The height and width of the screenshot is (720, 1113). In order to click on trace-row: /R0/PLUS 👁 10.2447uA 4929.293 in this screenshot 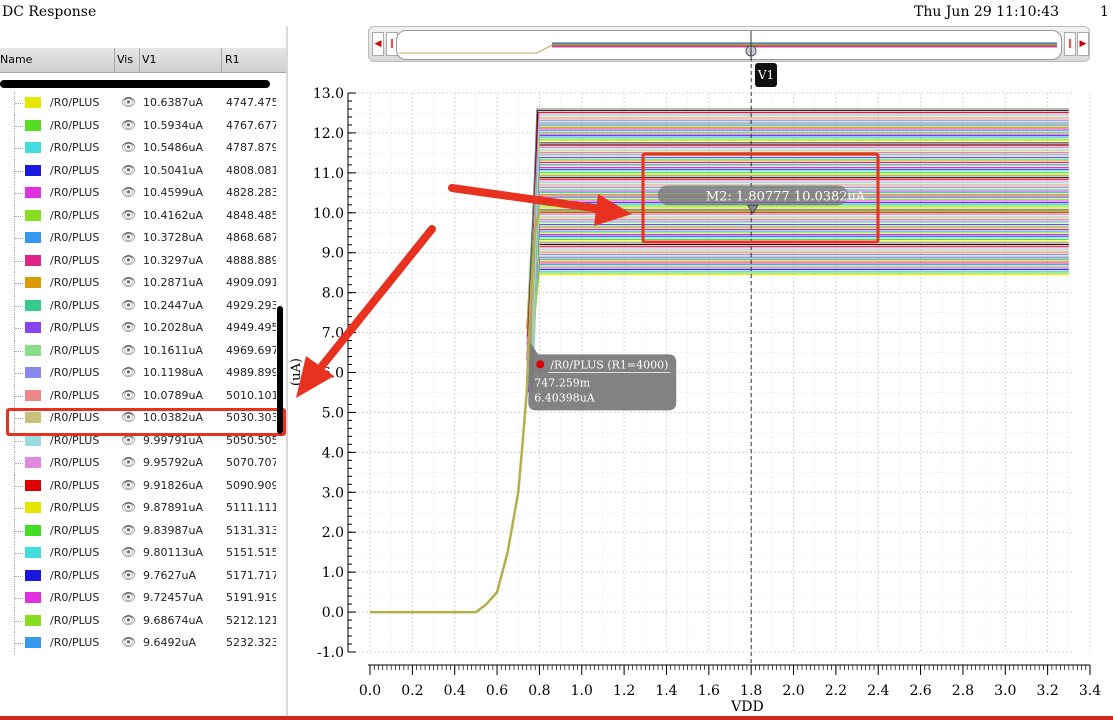, I will do `click(144, 305)`.